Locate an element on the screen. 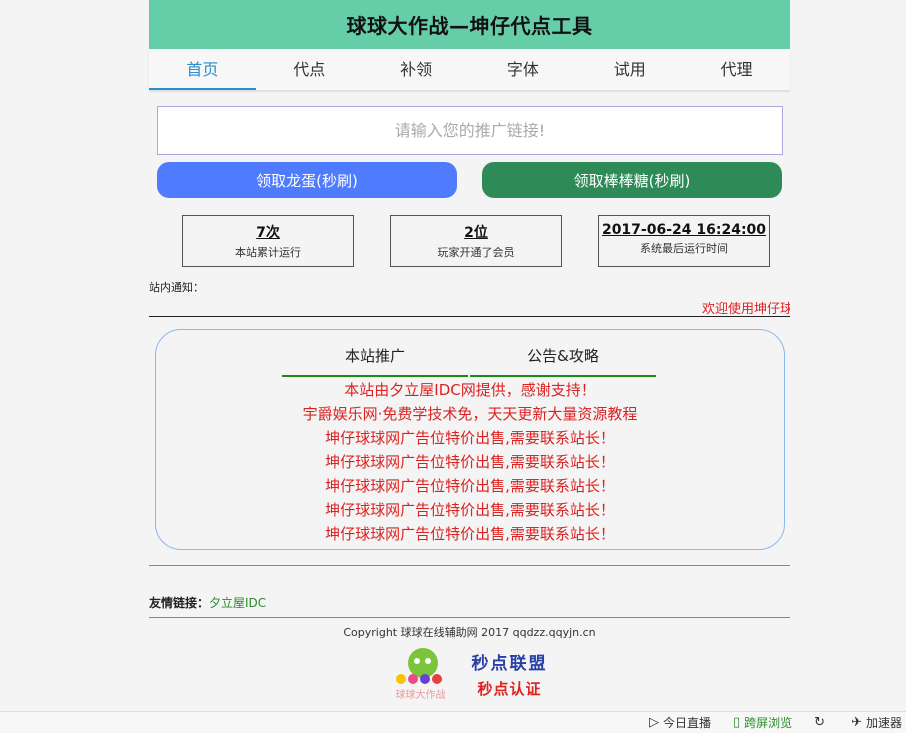 The width and height of the screenshot is (906, 733). rocket-icon: ✈ is located at coordinates (856, 722).